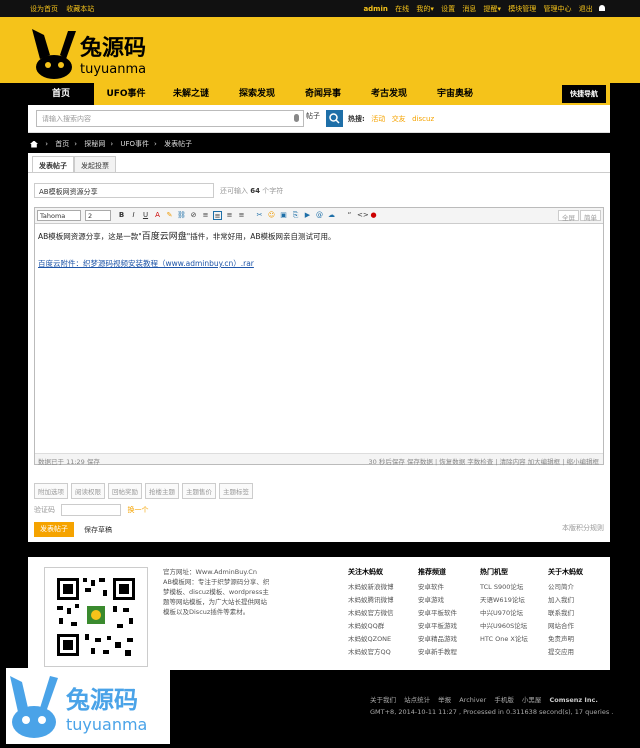 Image resolution: width=640 pixels, height=748 pixels. What do you see at coordinates (568, 216) in the screenshot?
I see `fullscreen-button: 全屏` at bounding box center [568, 216].